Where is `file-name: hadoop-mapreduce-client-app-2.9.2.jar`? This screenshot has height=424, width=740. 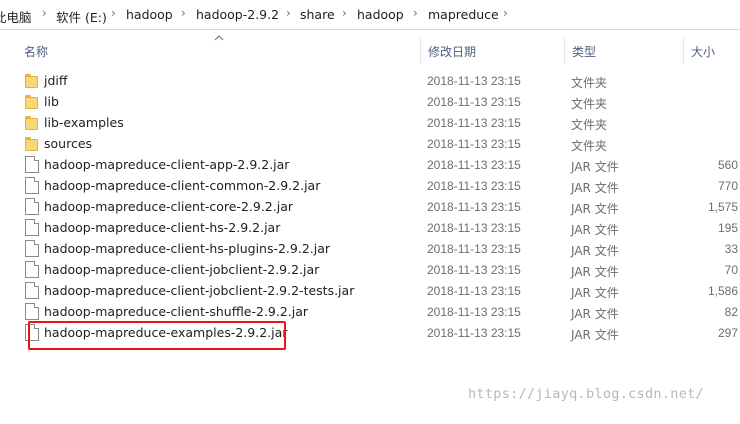 file-name: hadoop-mapreduce-client-app-2.9.2.jar is located at coordinates (167, 164).